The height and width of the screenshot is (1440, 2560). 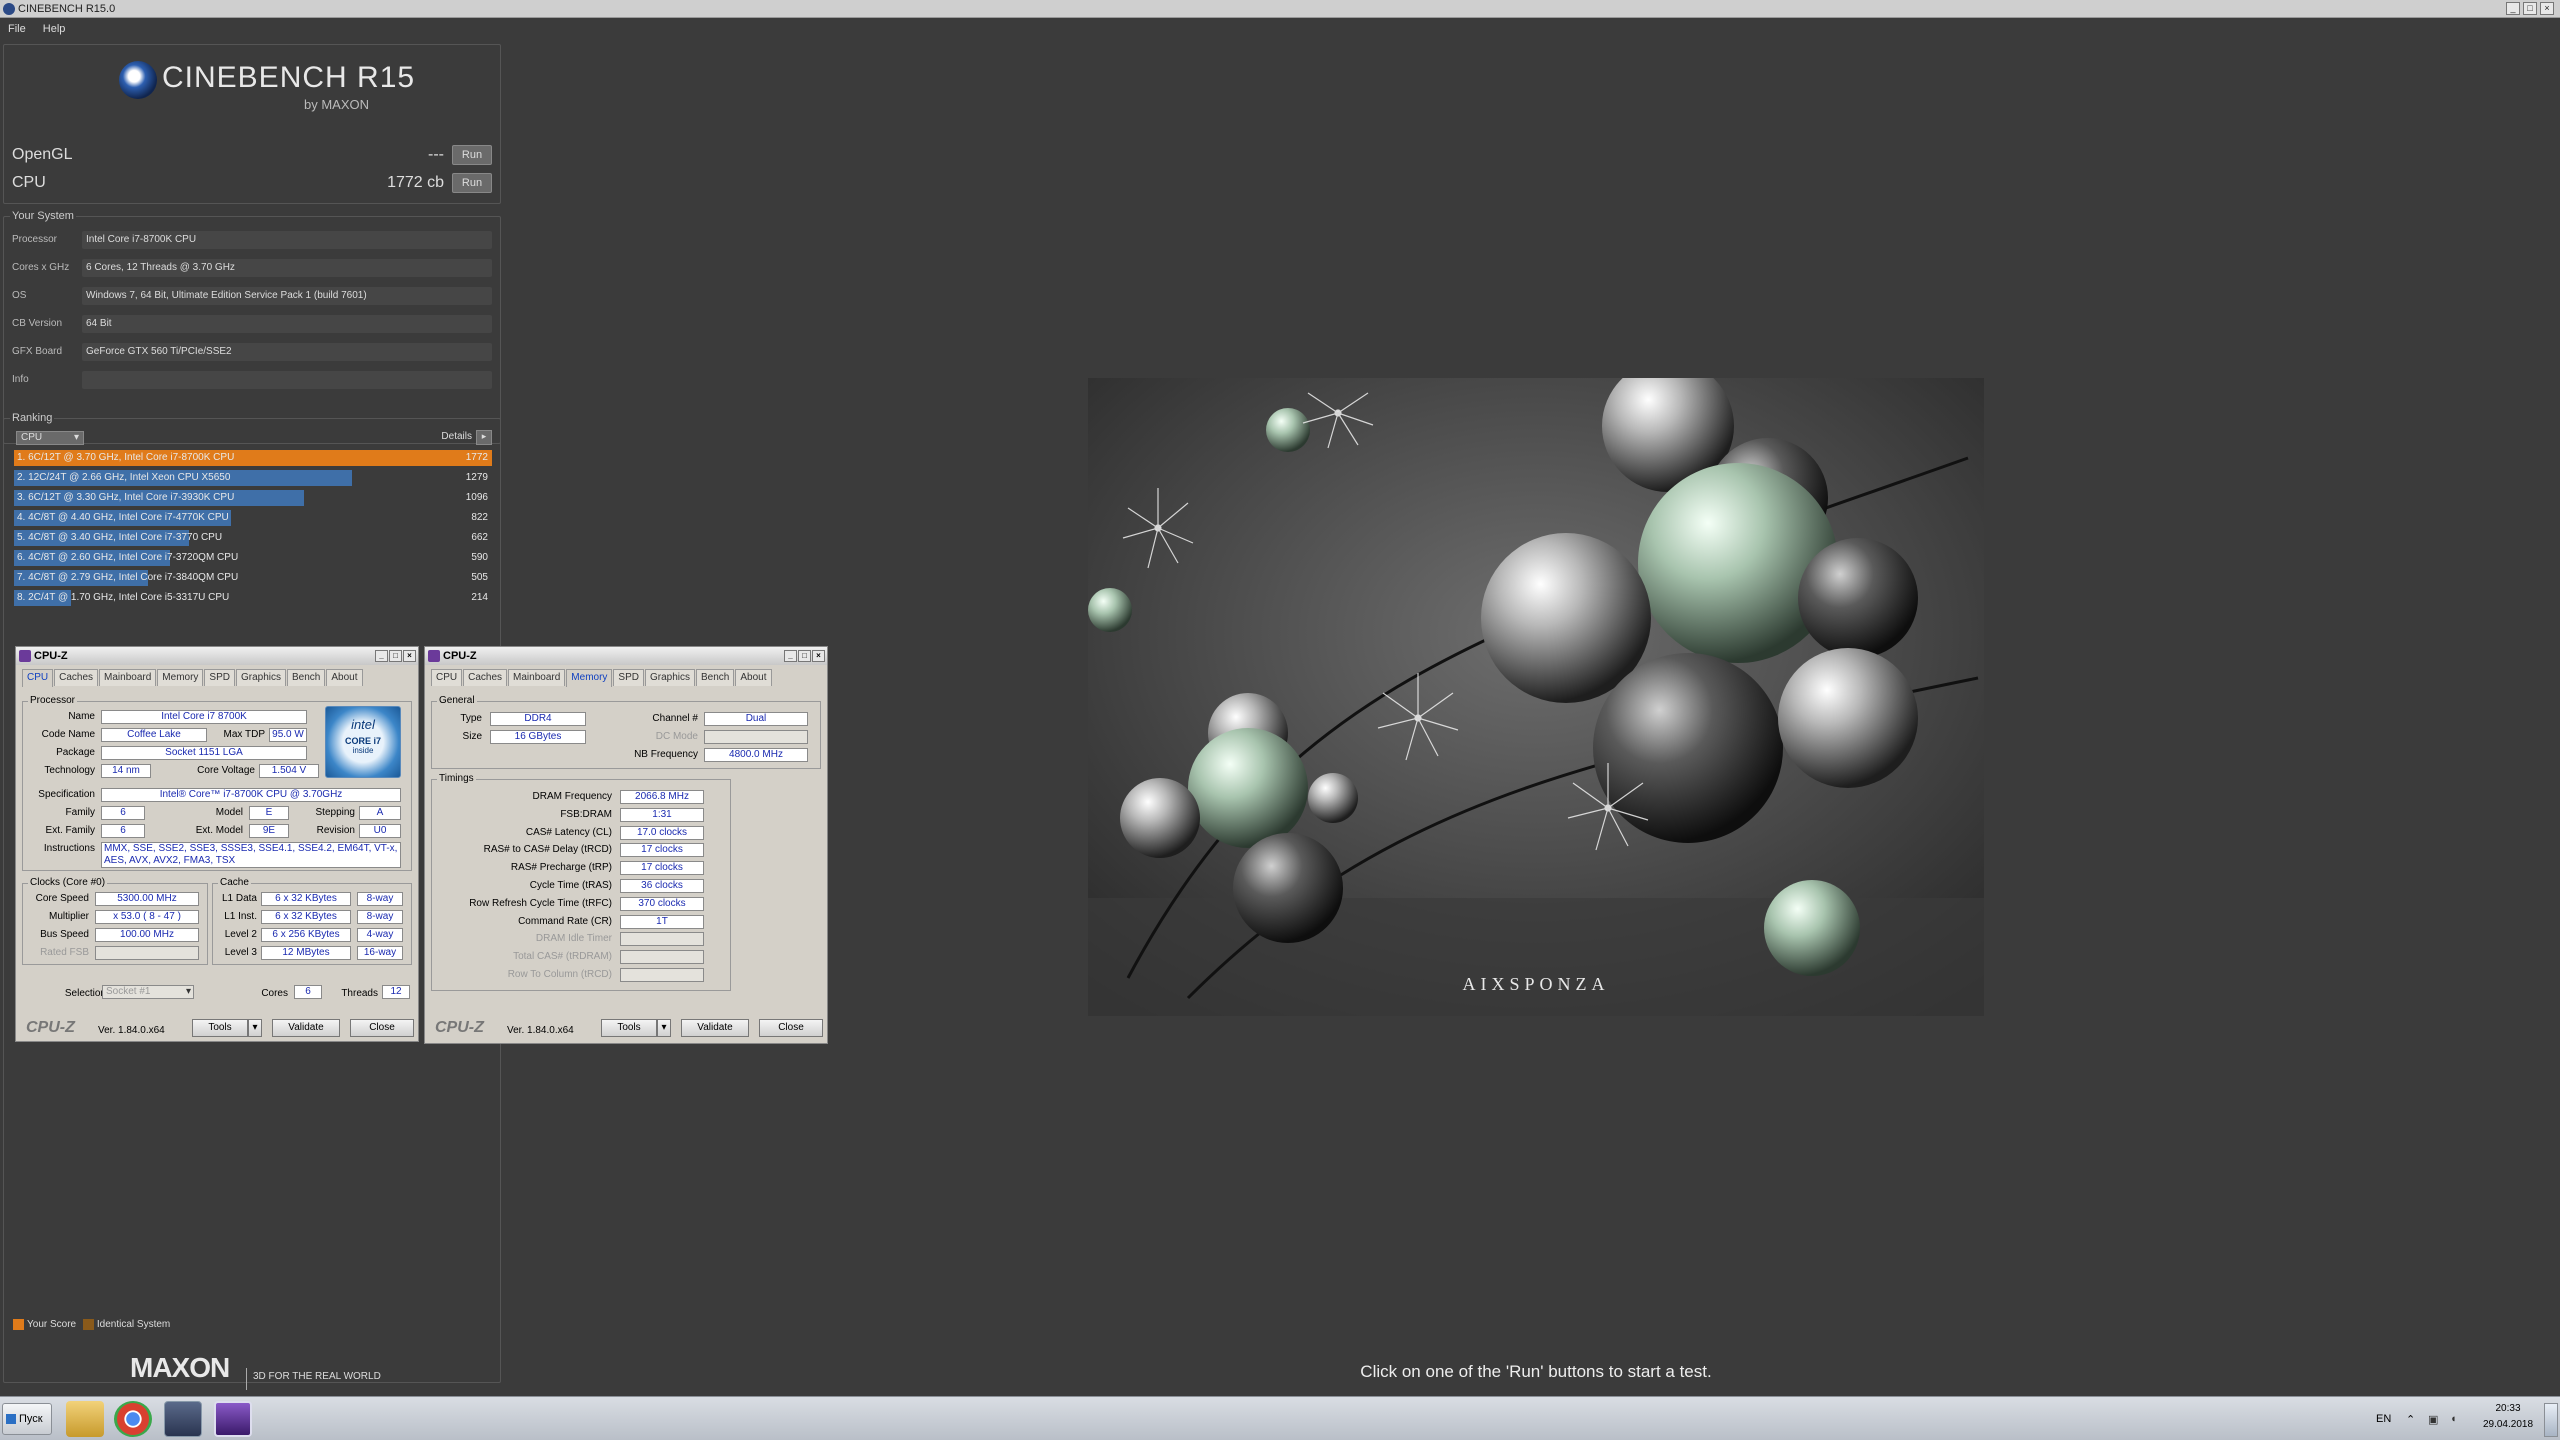 What do you see at coordinates (32, 437) in the screenshot?
I see `ranking-selector-value: CPU` at bounding box center [32, 437].